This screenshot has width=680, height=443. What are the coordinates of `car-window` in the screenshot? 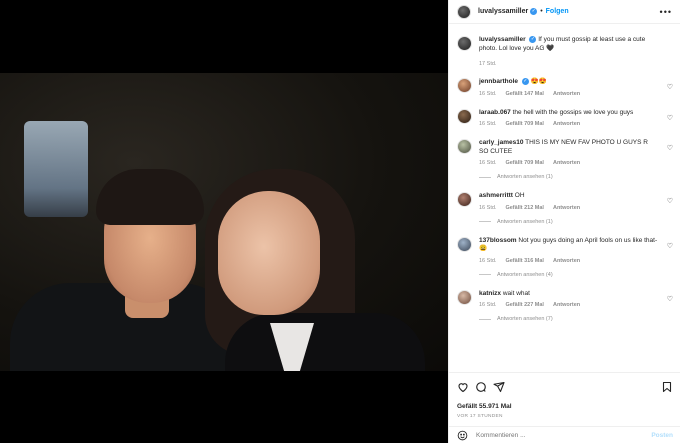 It's located at (56, 169).